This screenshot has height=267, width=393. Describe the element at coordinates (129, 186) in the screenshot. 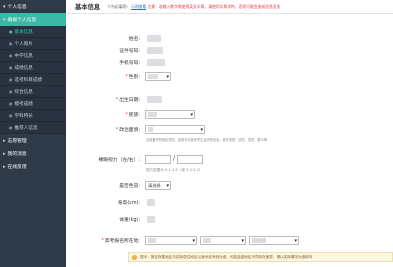

I see `colorblind-label: 是否色盲:` at that location.